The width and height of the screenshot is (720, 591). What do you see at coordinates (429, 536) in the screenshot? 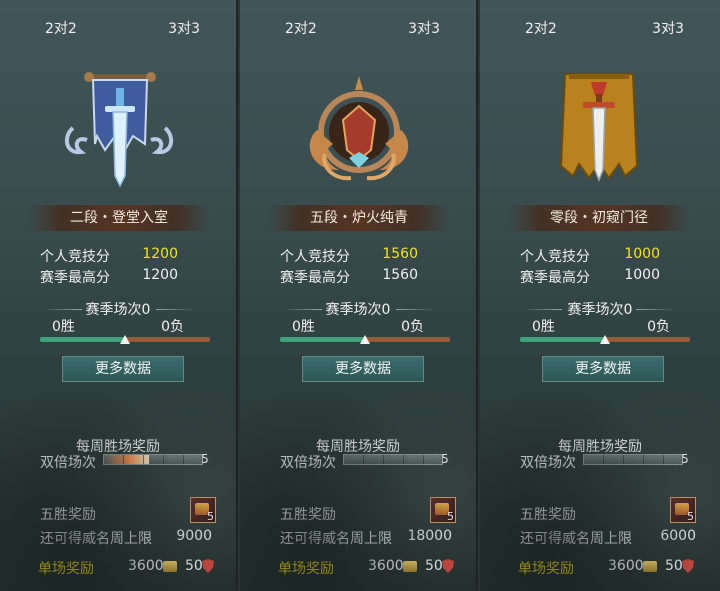
I see `weekly-cap-value: 18000` at bounding box center [429, 536].